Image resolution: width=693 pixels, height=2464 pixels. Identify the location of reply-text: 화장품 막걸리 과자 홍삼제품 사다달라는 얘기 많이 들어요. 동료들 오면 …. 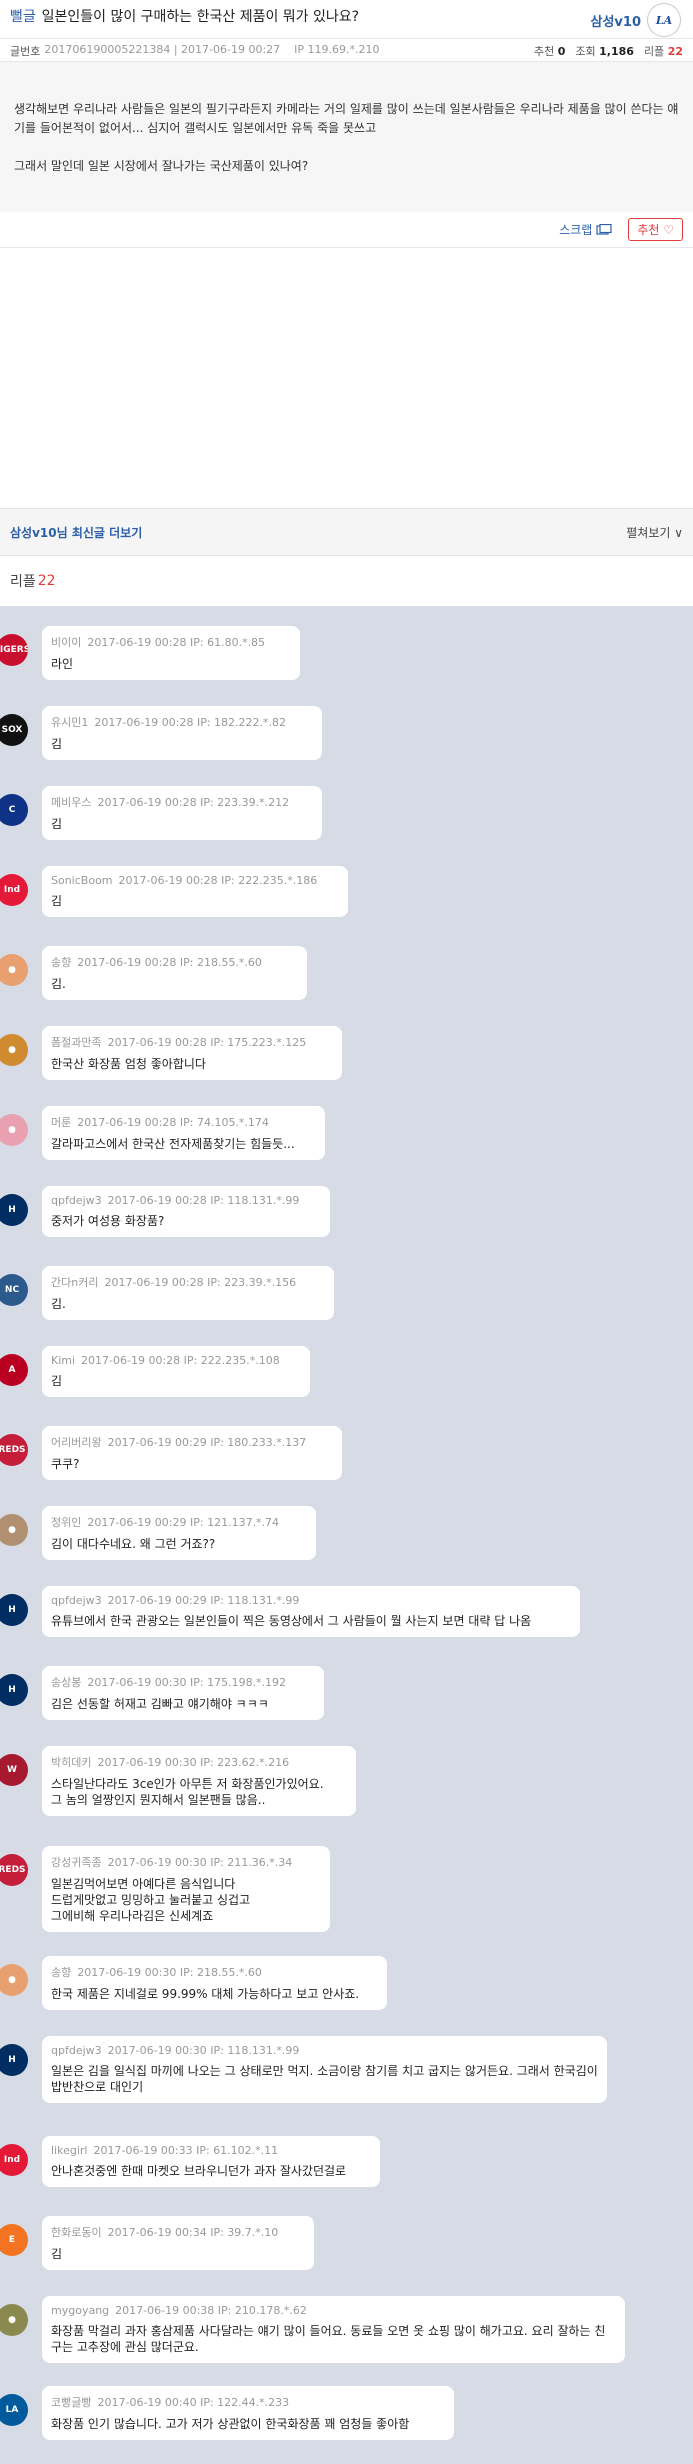
(328, 2339).